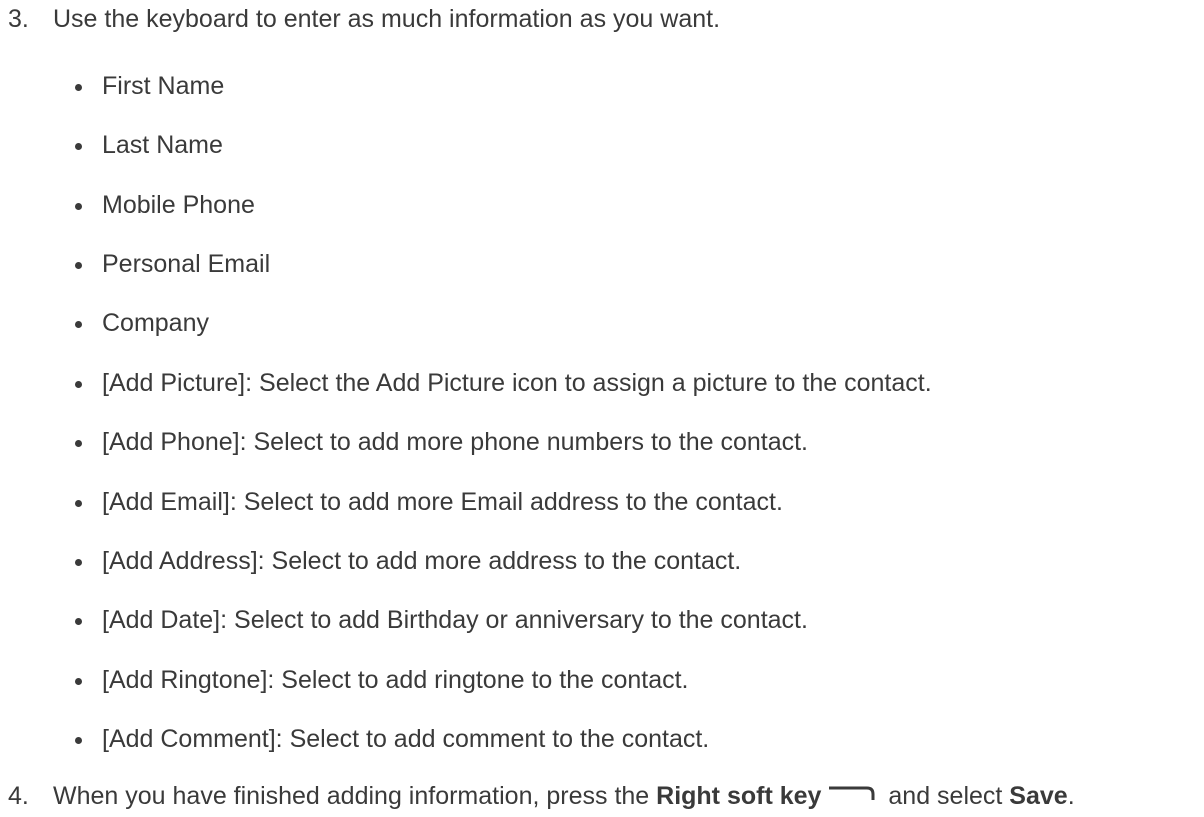 The height and width of the screenshot is (817, 1204). Describe the element at coordinates (186, 264) in the screenshot. I see `list-item-text: Personal Email` at that location.